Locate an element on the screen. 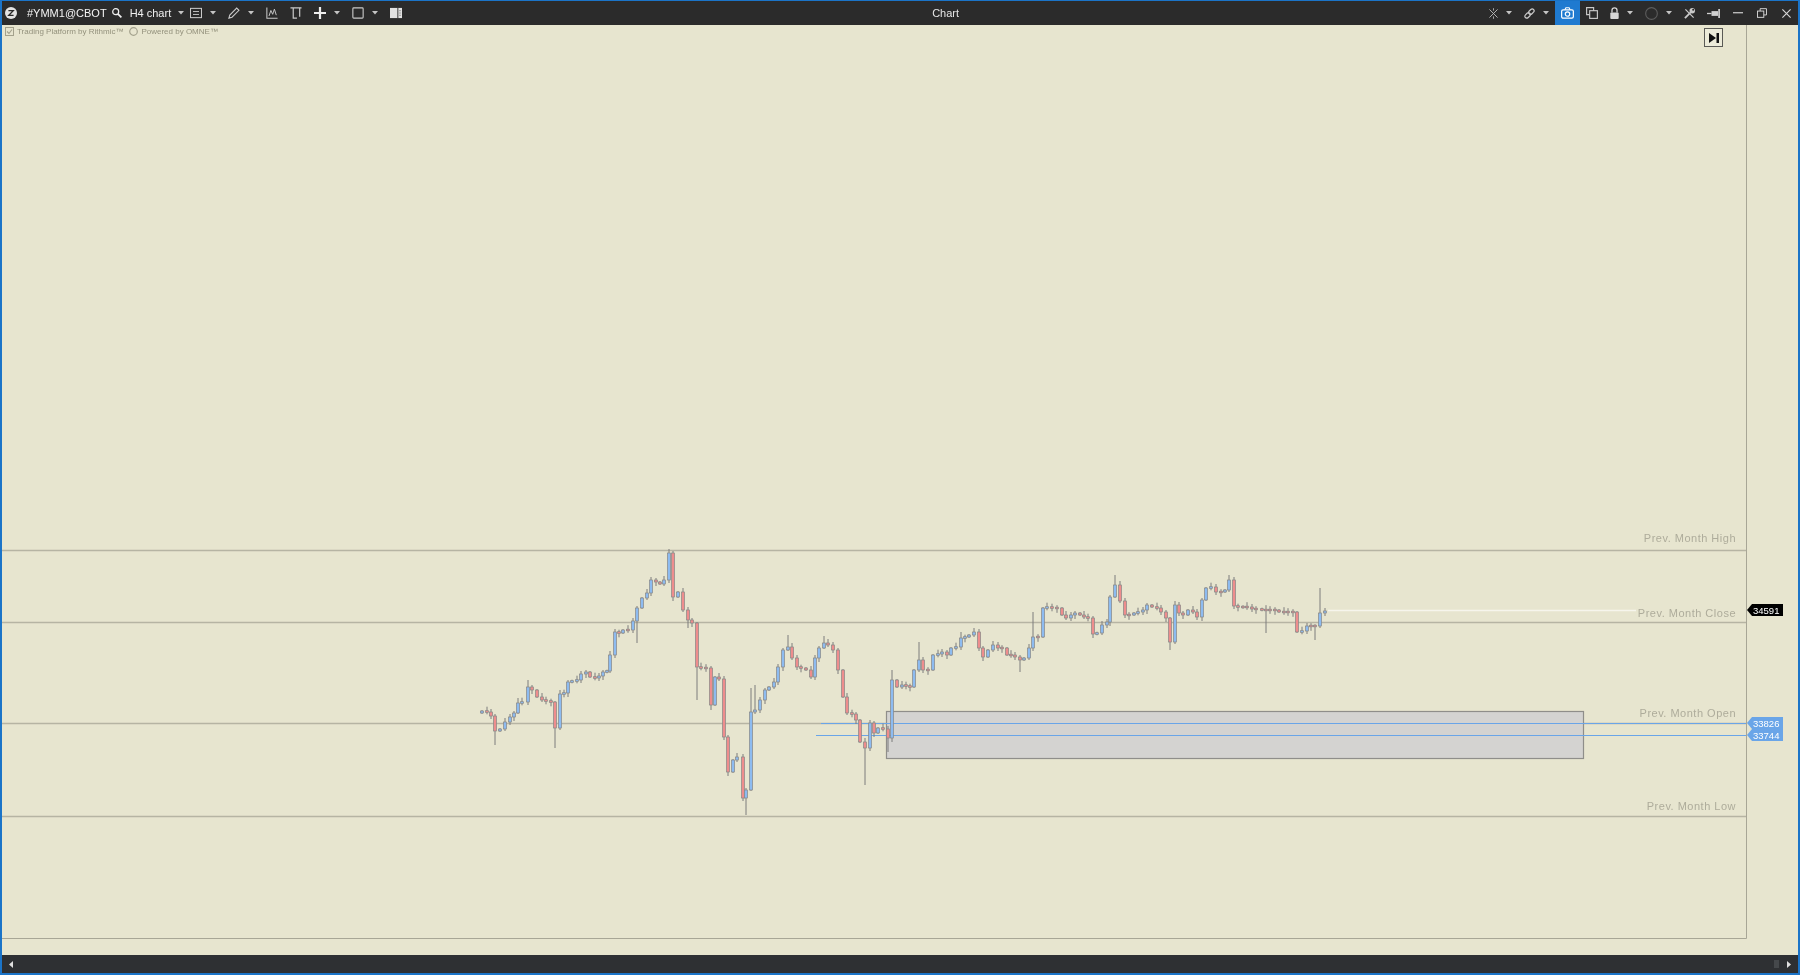  circle-icon is located at coordinates (1651, 13).